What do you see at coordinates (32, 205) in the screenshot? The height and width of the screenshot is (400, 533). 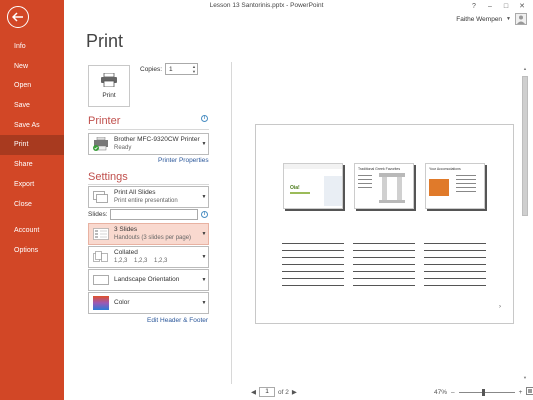 I see `nav-close: Close` at bounding box center [32, 205].